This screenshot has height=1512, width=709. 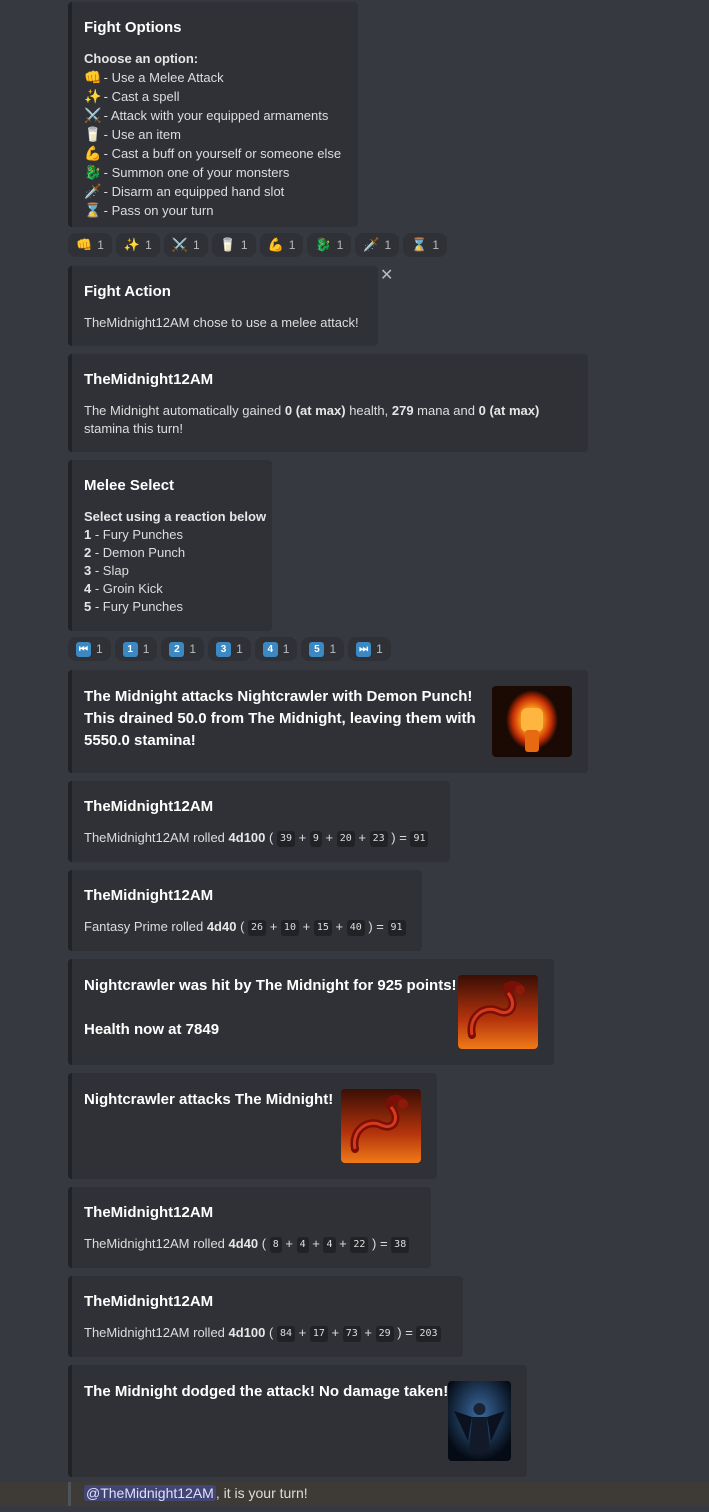 I want to click on melee-option: 2 - Demon Punch, so click(x=170, y=553).